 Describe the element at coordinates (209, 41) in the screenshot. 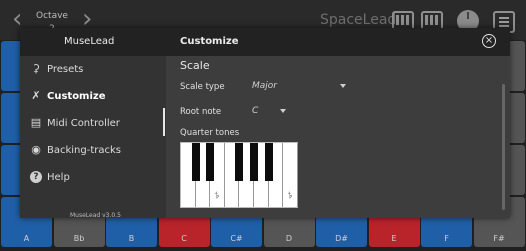

I see `dialog-title: Customize` at that location.